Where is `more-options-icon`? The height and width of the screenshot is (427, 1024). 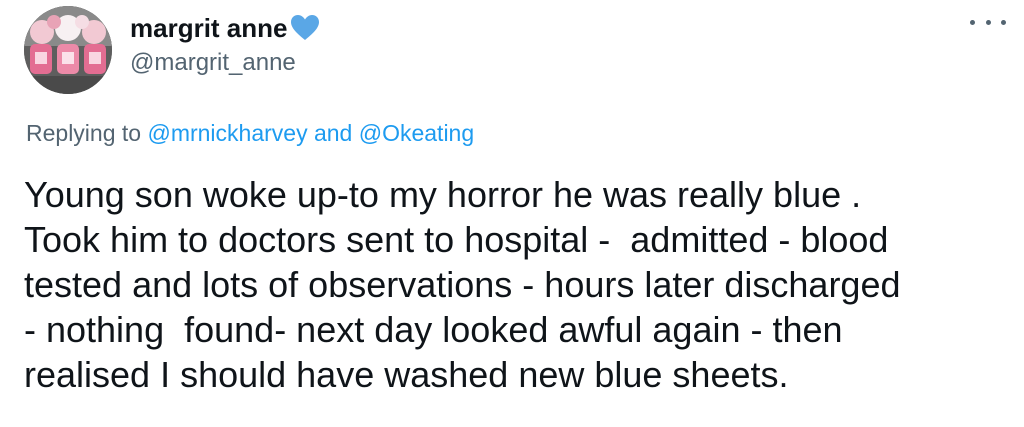 more-options-icon is located at coordinates (988, 22).